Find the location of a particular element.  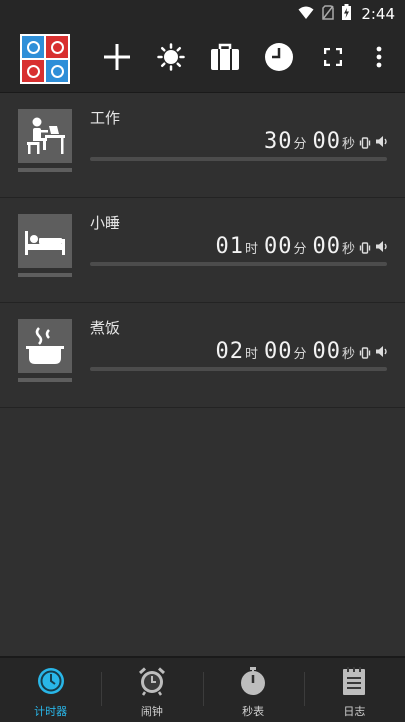

minutes-value: 30 is located at coordinates (278, 141).